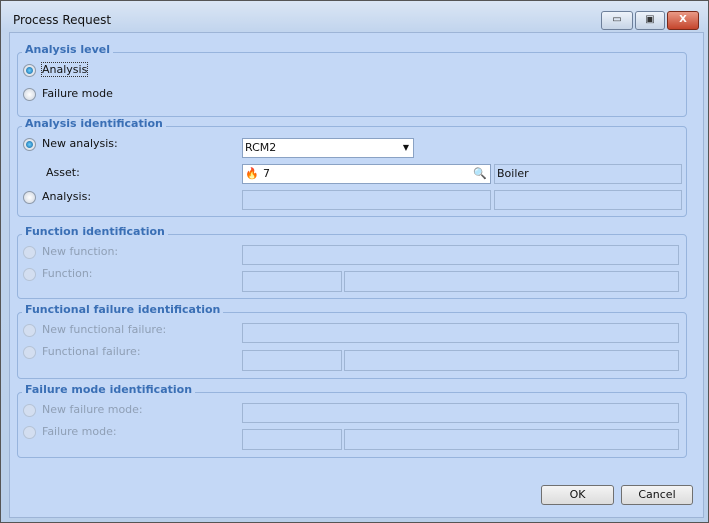  Describe the element at coordinates (588, 200) in the screenshot. I see `analysis-name-field` at that location.